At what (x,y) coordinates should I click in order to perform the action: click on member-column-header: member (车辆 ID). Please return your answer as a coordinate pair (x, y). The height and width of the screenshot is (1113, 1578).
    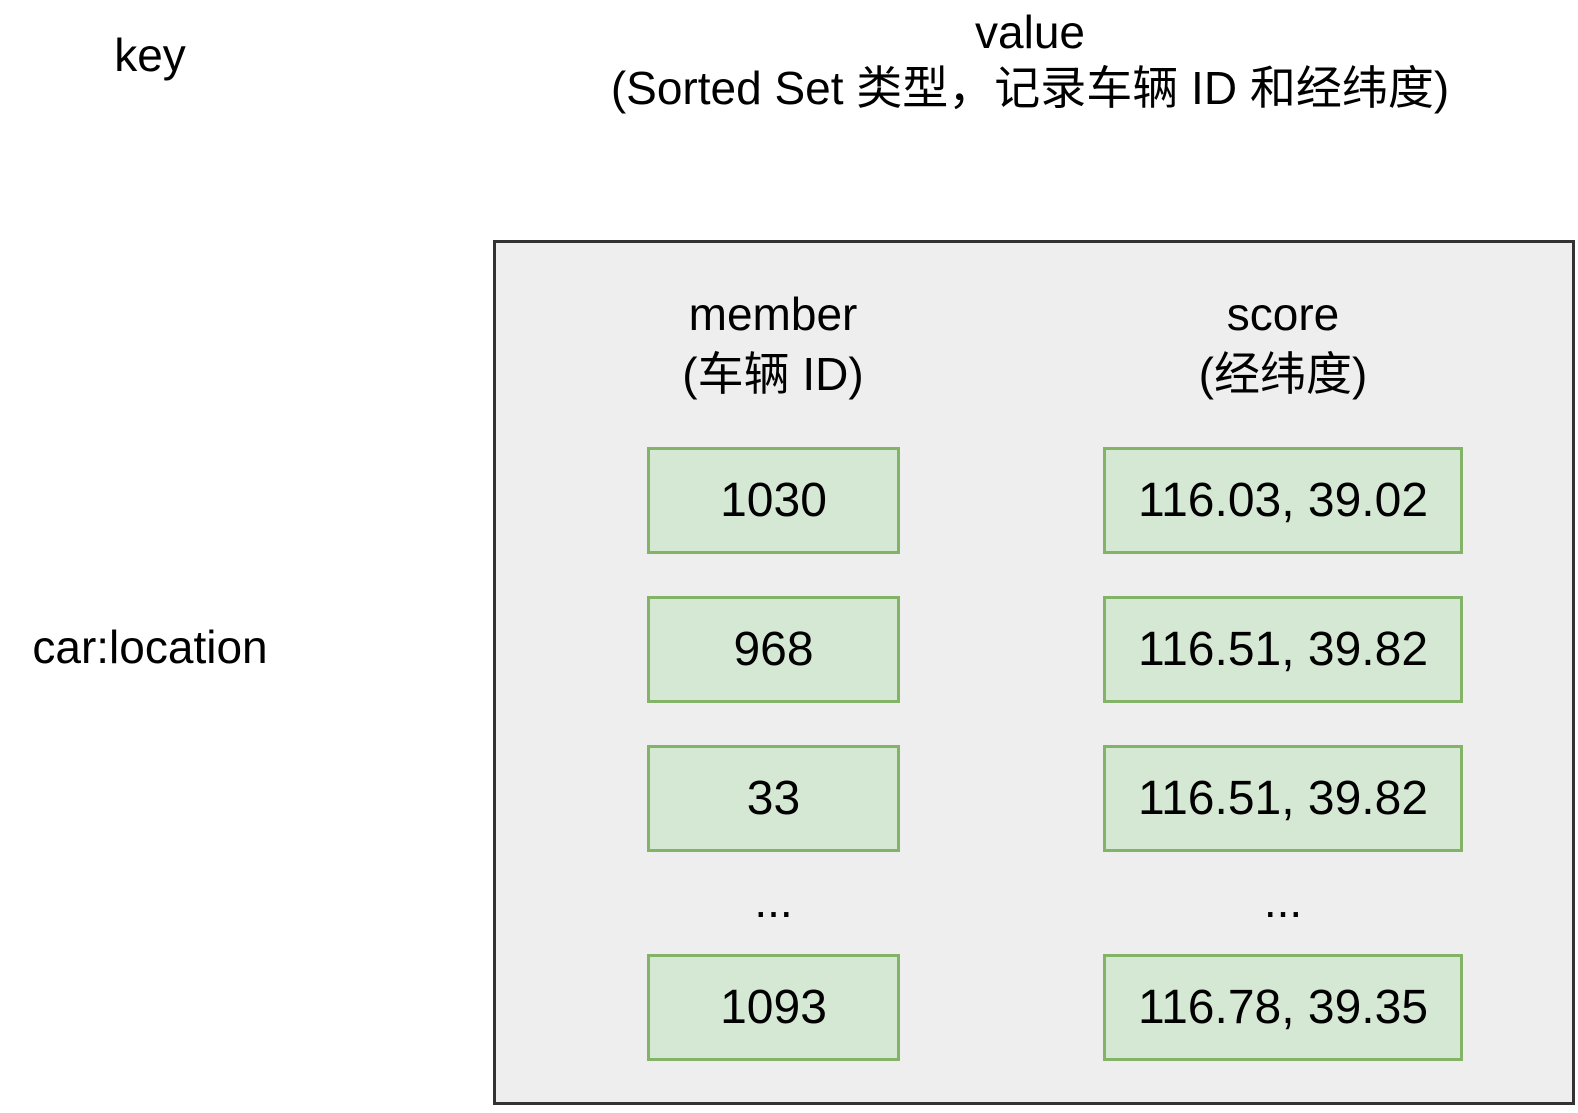
    Looking at the image, I should click on (773, 344).